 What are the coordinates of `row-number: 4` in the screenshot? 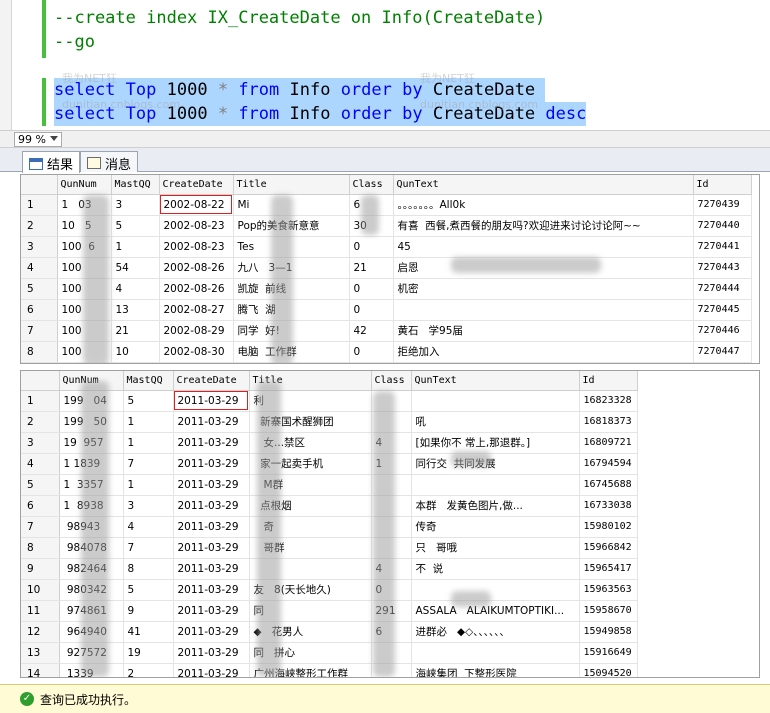 It's located at (39, 268).